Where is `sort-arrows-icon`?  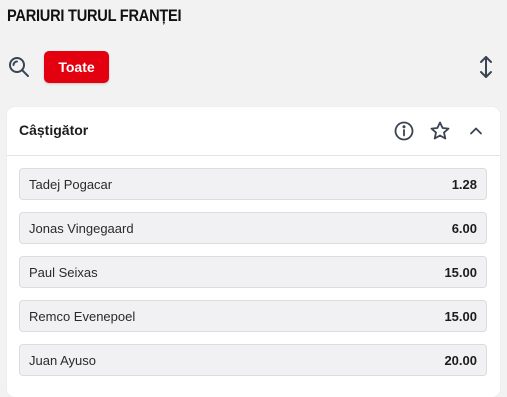 sort-arrows-icon is located at coordinates (486, 67).